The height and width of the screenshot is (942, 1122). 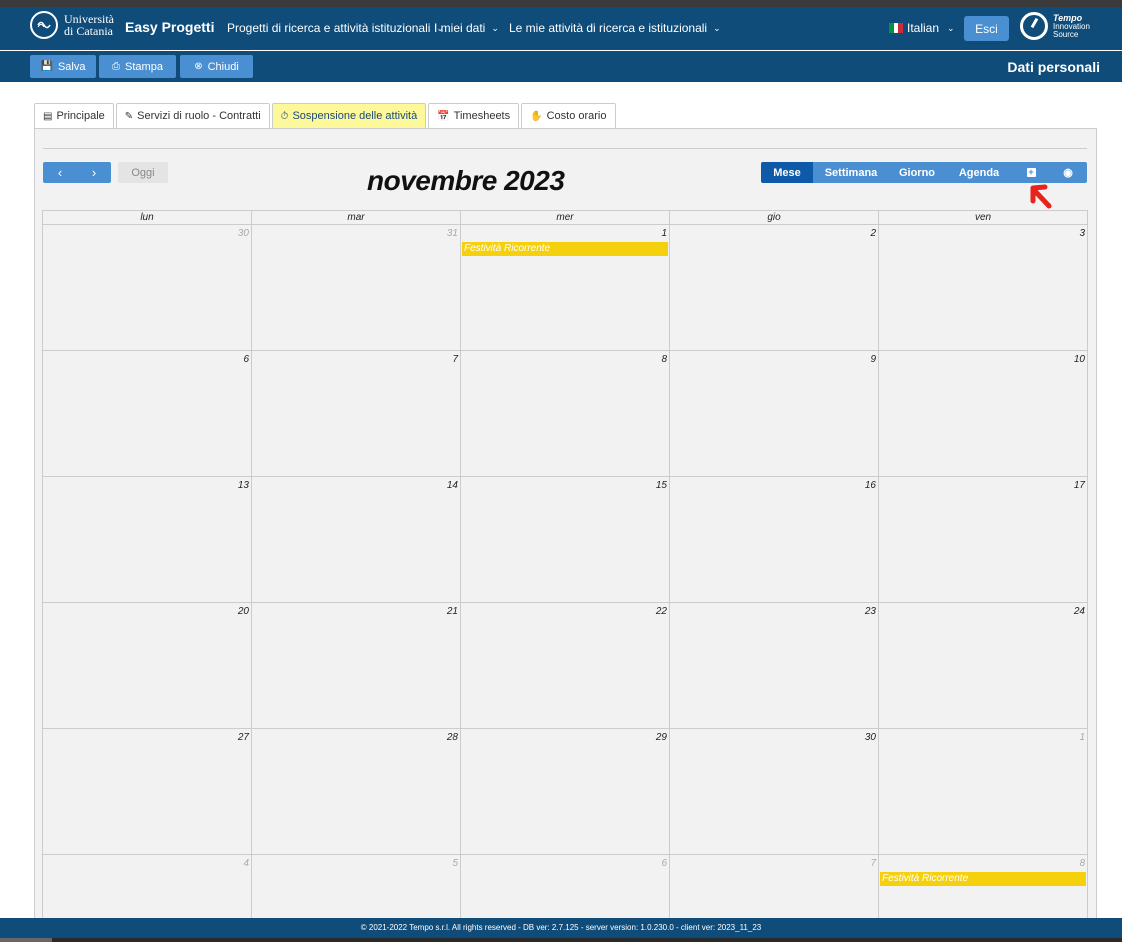 I want to click on day-cell: 6, so click(x=147, y=413).